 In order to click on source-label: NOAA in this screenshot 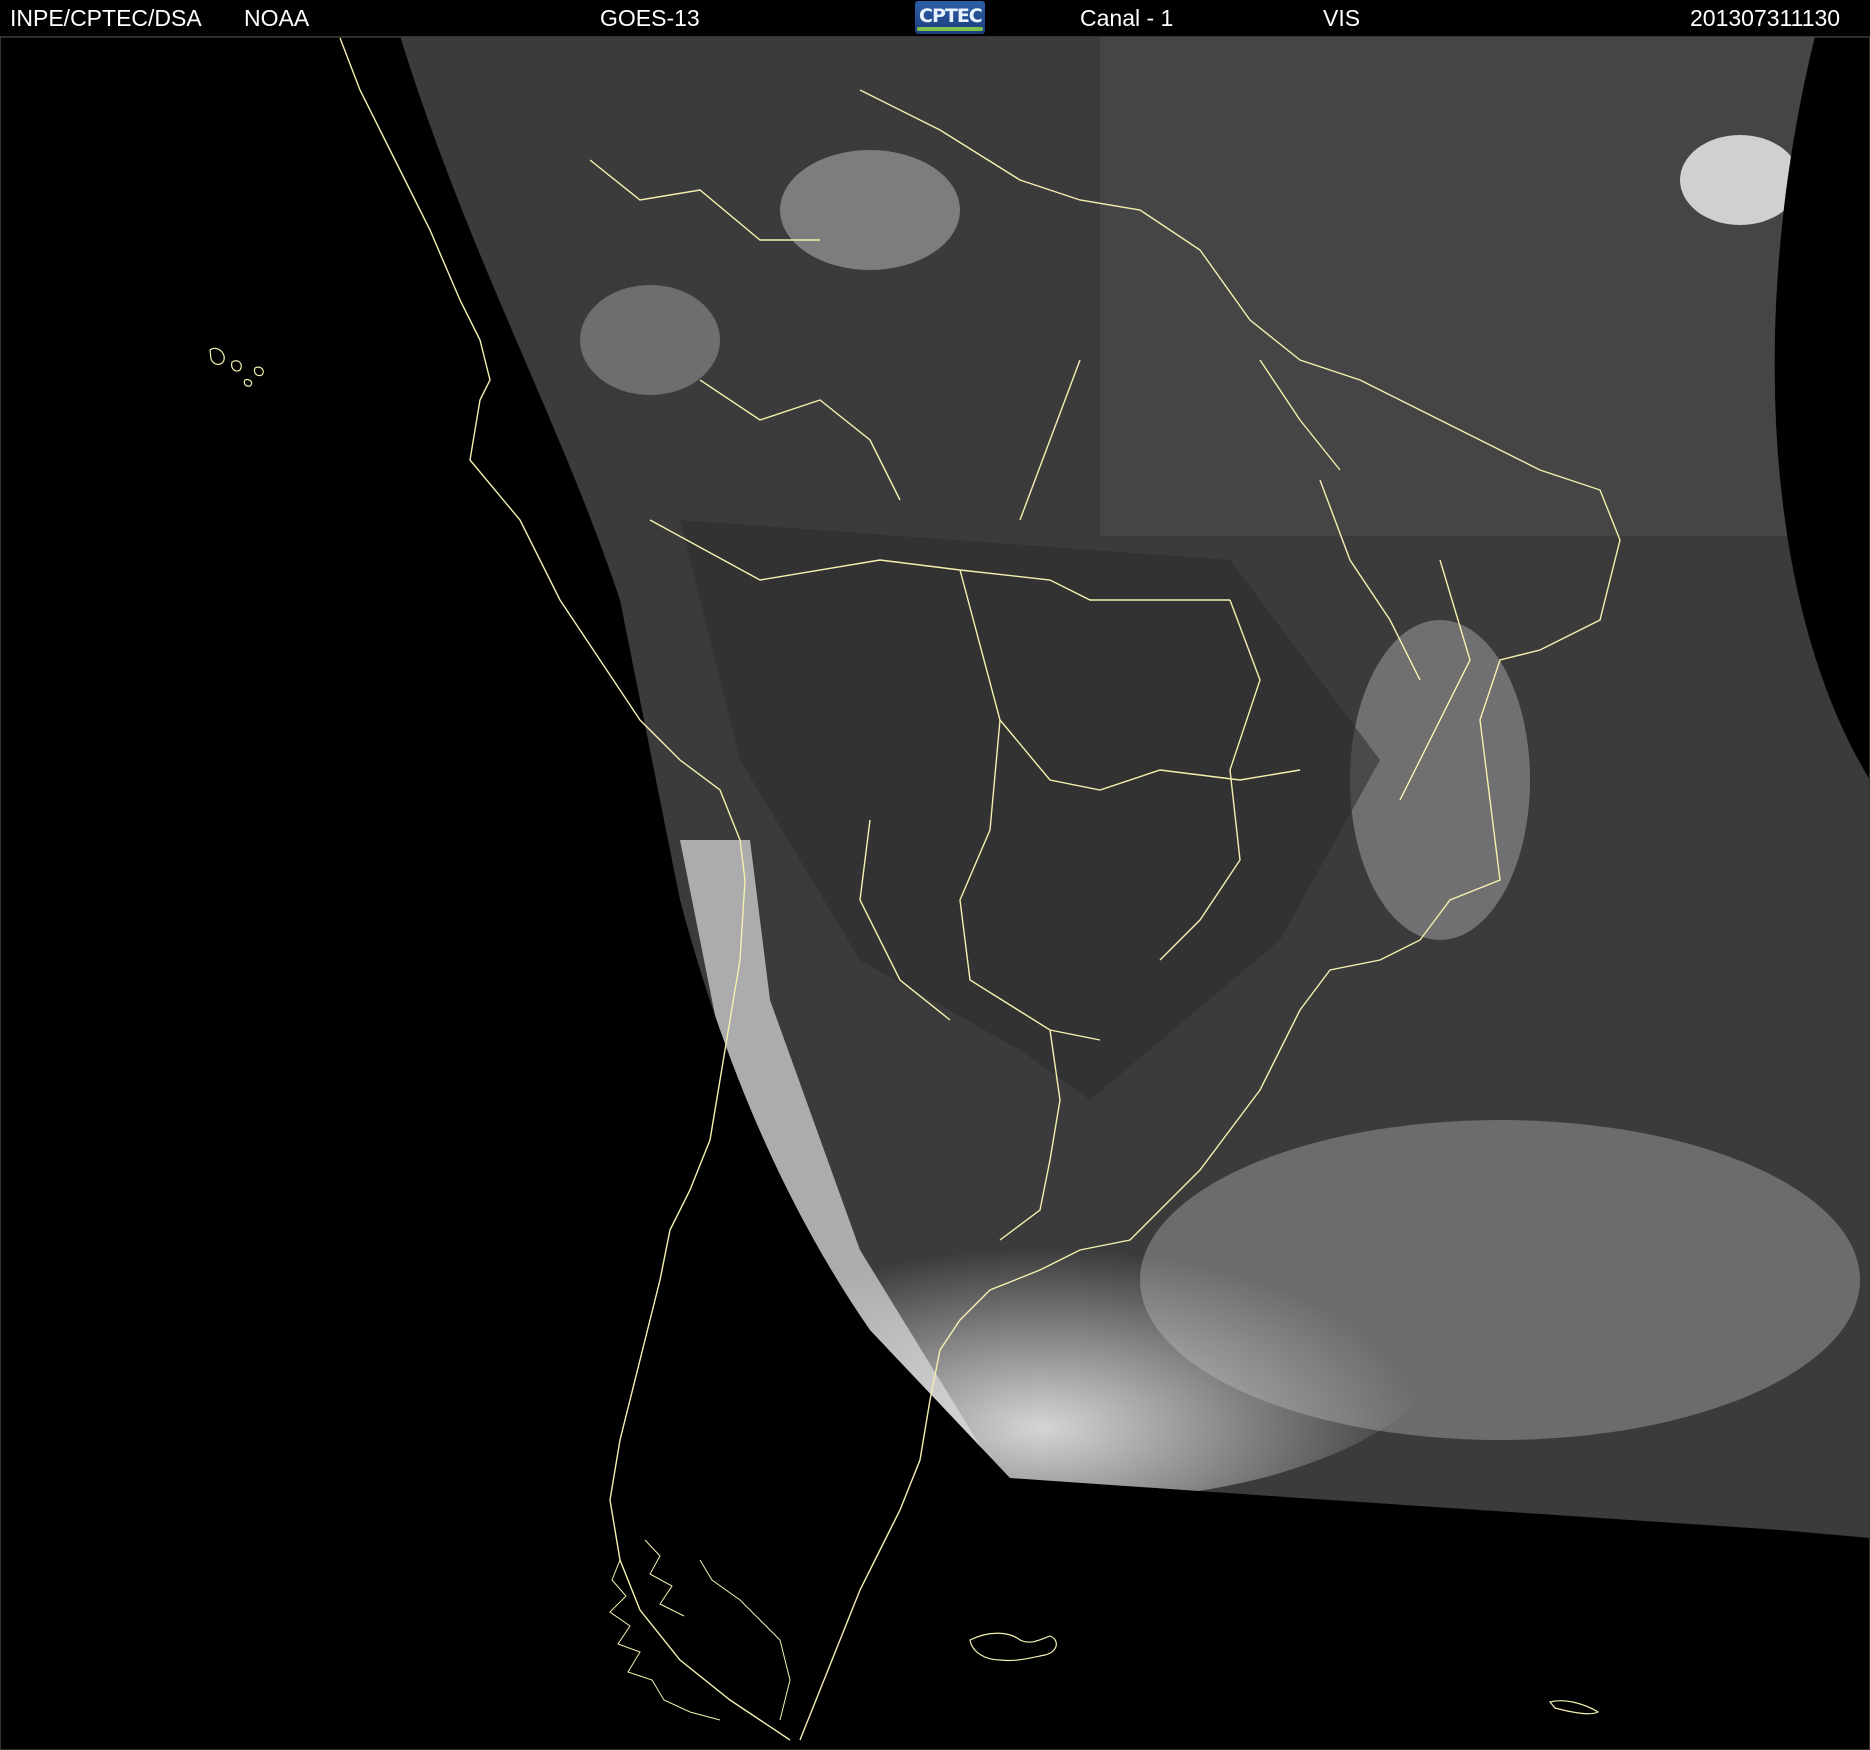, I will do `click(277, 18)`.